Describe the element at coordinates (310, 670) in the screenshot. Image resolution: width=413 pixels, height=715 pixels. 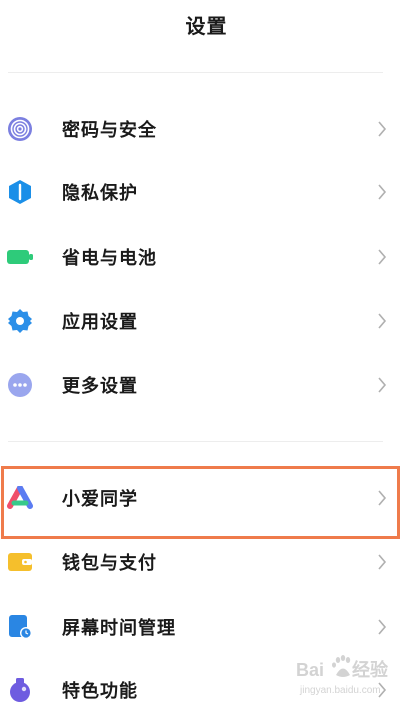
I see `svg-text: Bai` at that location.